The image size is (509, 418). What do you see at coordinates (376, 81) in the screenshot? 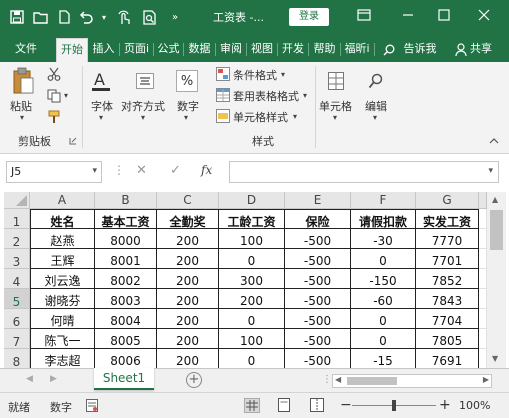
I see `find-icon` at bounding box center [376, 81].